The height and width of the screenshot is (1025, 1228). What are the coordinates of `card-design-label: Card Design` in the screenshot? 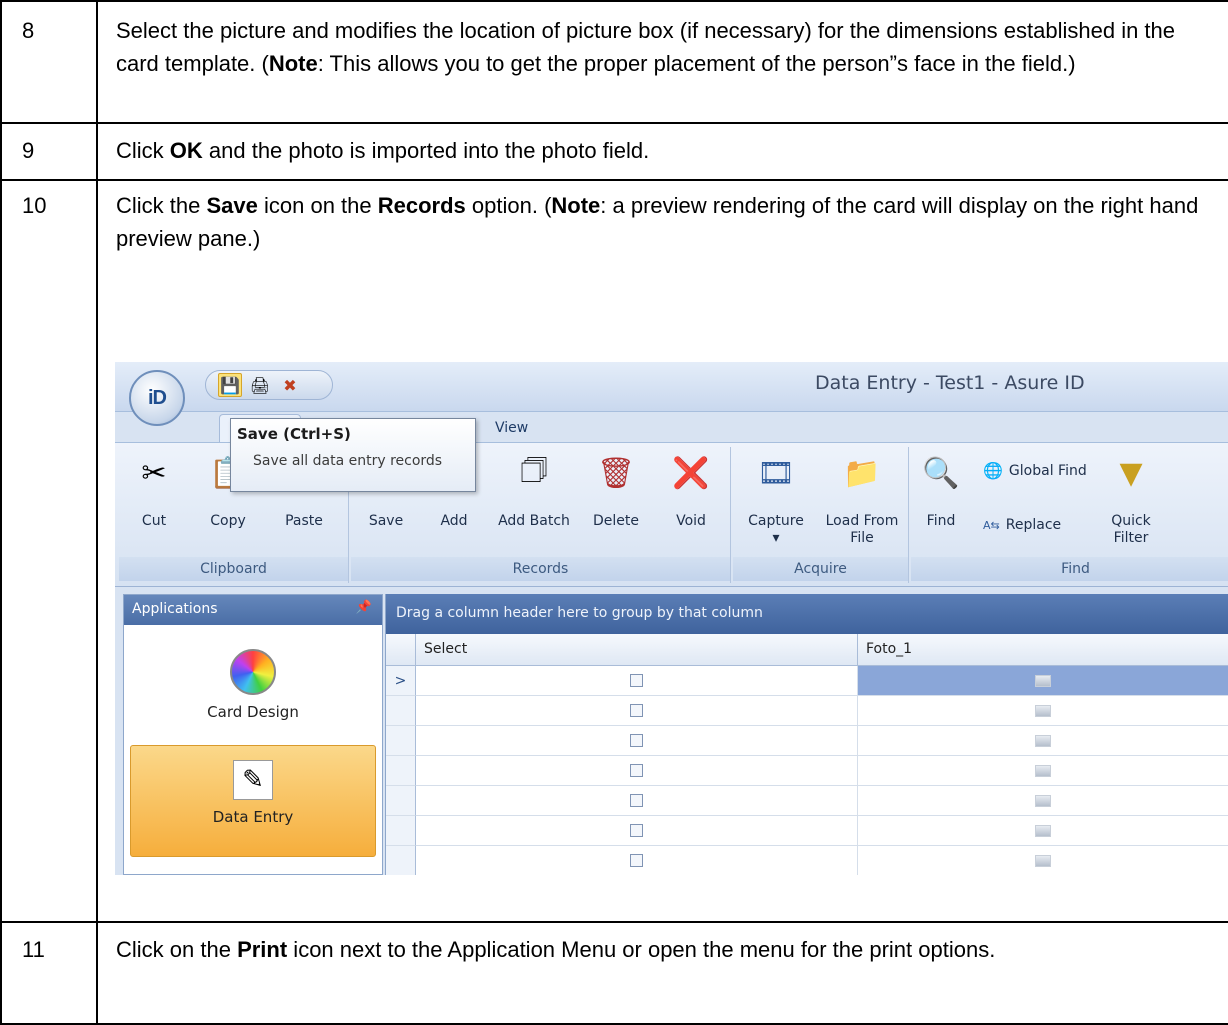 It's located at (253, 712).